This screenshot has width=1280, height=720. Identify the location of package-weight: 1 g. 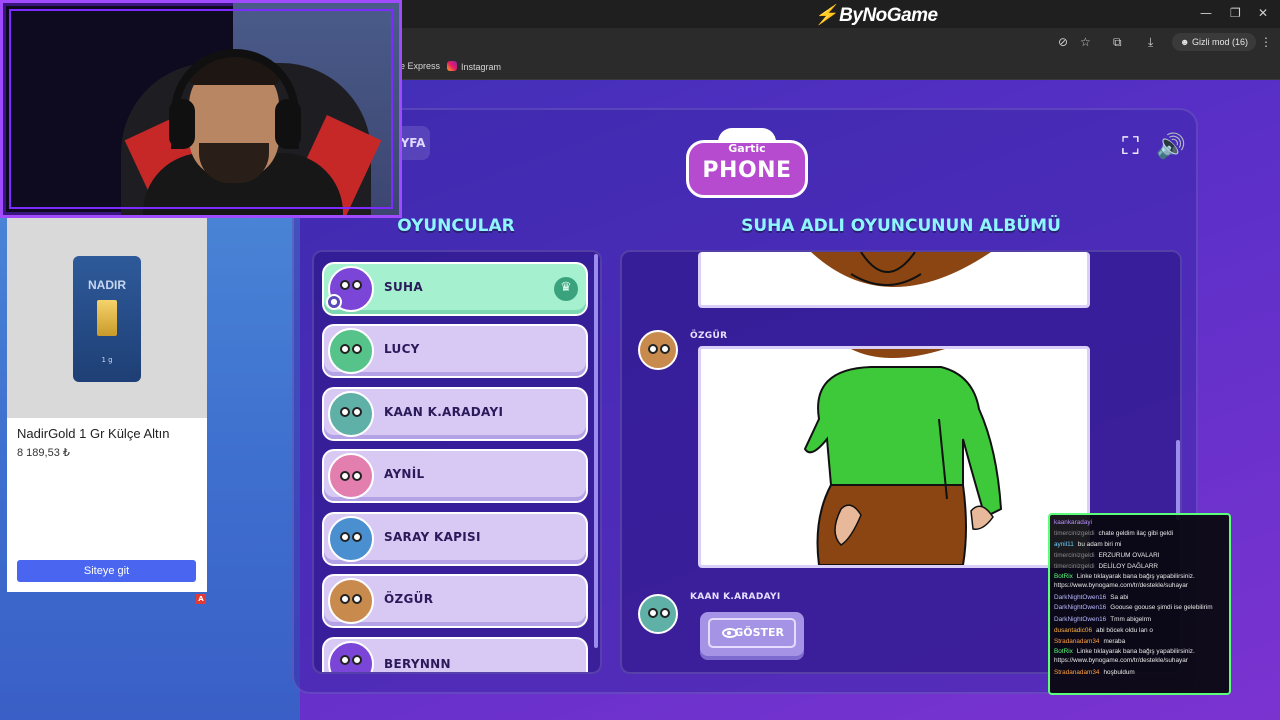
(107, 360).